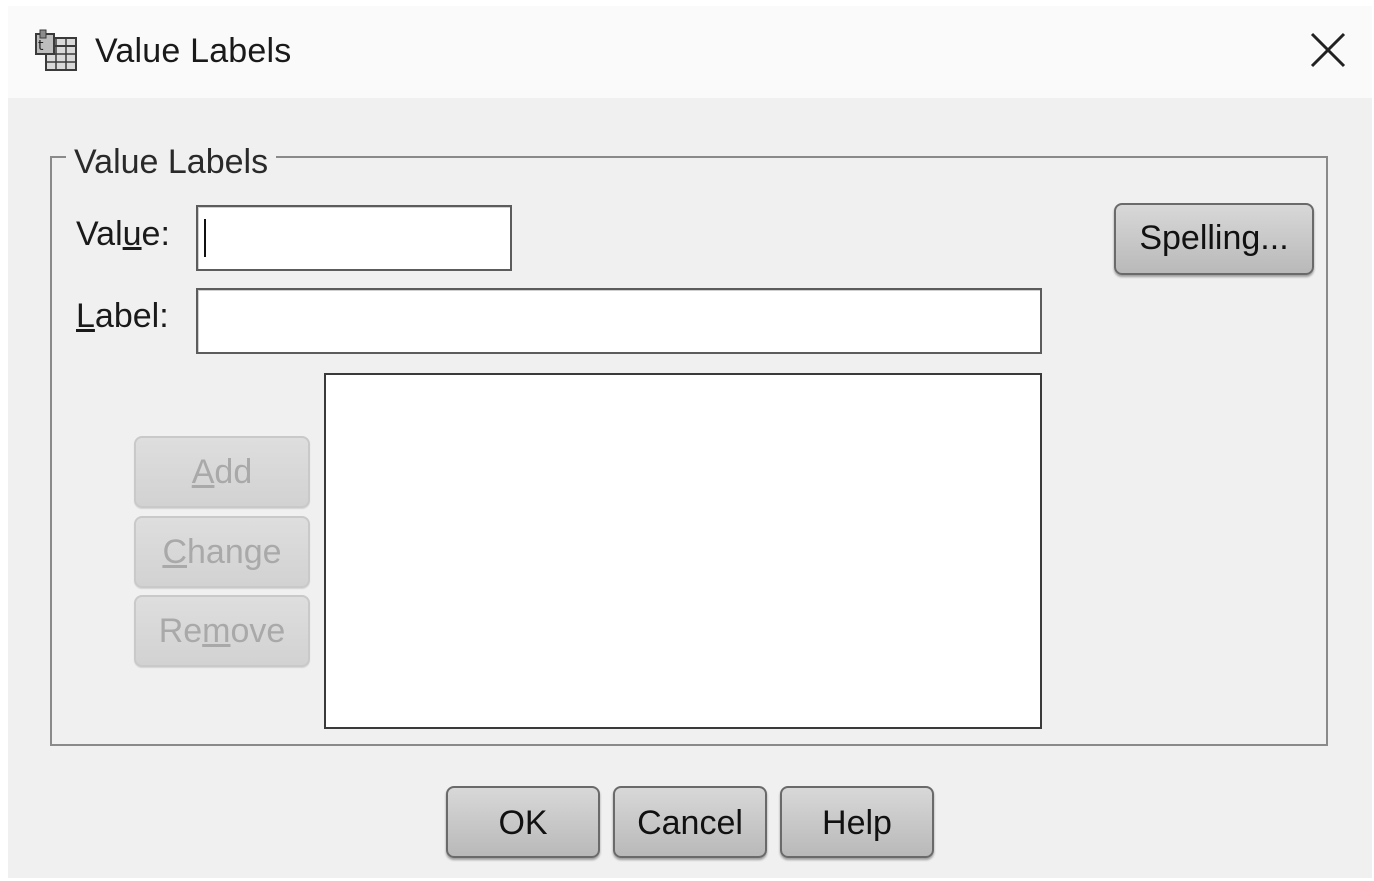 This screenshot has height=881, width=1374. I want to click on add-button: Add, so click(222, 472).